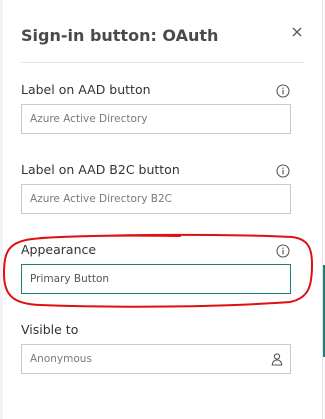 The width and height of the screenshot is (325, 419). Describe the element at coordinates (120, 35) in the screenshot. I see `panel-title: Sign-in button: OAuth` at that location.